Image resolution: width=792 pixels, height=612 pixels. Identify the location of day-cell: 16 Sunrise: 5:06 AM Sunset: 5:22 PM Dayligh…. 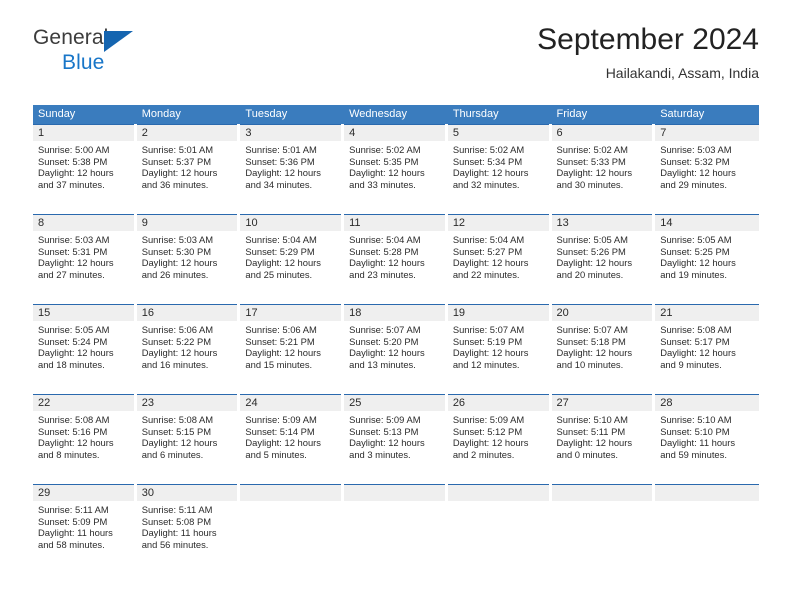
(188, 349).